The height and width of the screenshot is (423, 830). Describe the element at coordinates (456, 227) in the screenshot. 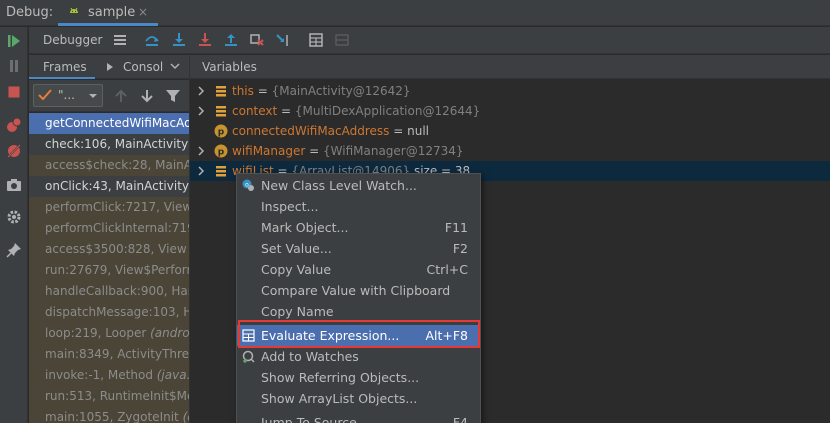

I see `menu-item-shortcut: F11` at that location.